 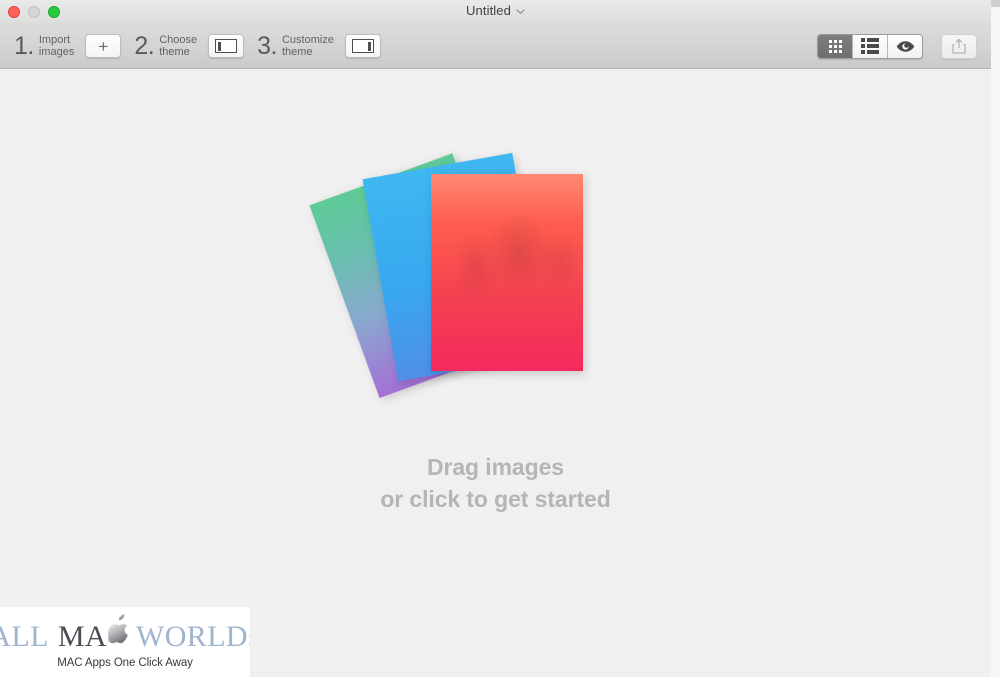 I want to click on traffic-lights, so click(x=34, y=12).